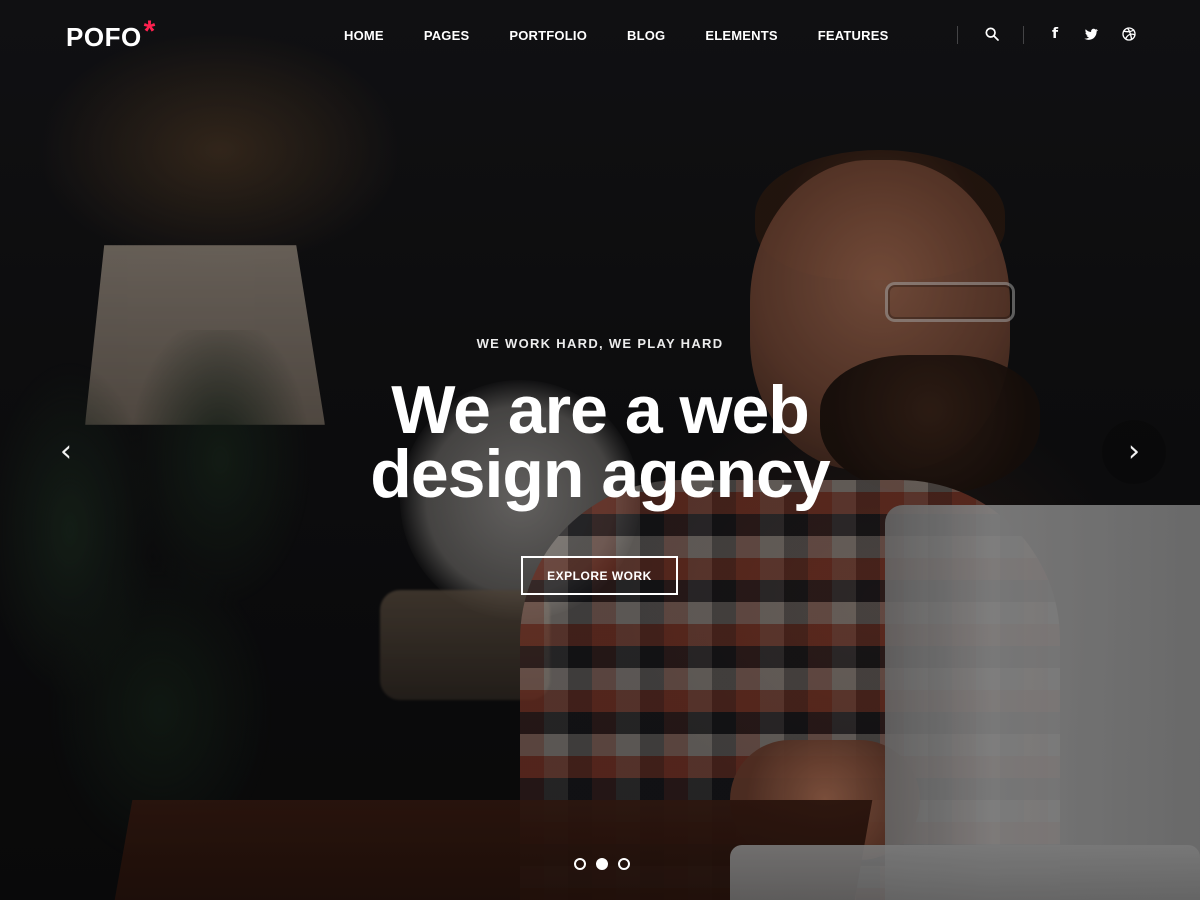 The height and width of the screenshot is (900, 1200). Describe the element at coordinates (600, 474) in the screenshot. I see `hero-headline-line-2: design agency` at that location.